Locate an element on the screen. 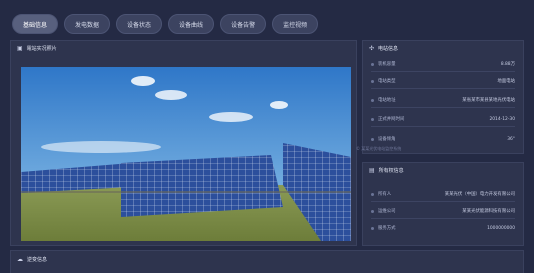 Image resolution: width=534 pixels, height=273 pixels. owner-row: 服务方式 1000000000 is located at coordinates (443, 228).